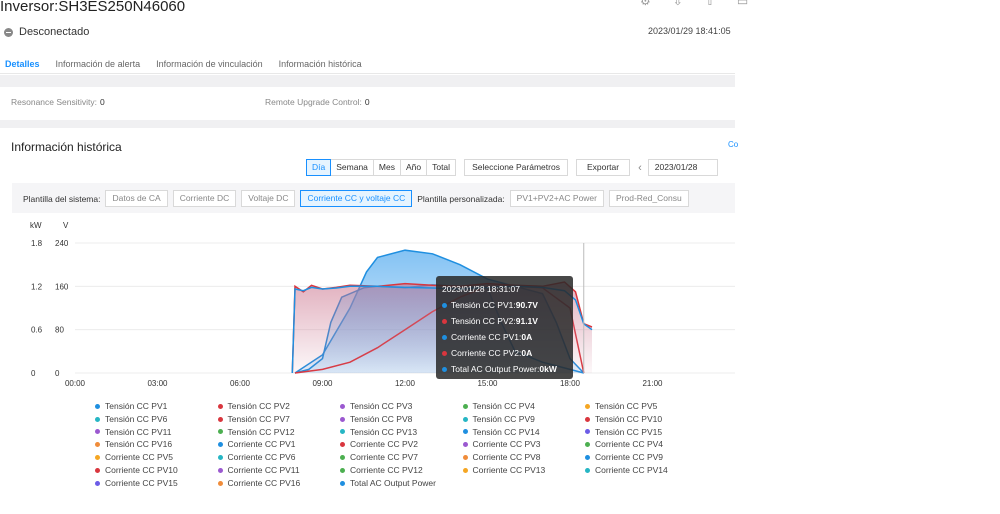 This screenshot has width=1000, height=514. What do you see at coordinates (401, 406) in the screenshot?
I see `legend-item: Tensión CC PV3` at bounding box center [401, 406].